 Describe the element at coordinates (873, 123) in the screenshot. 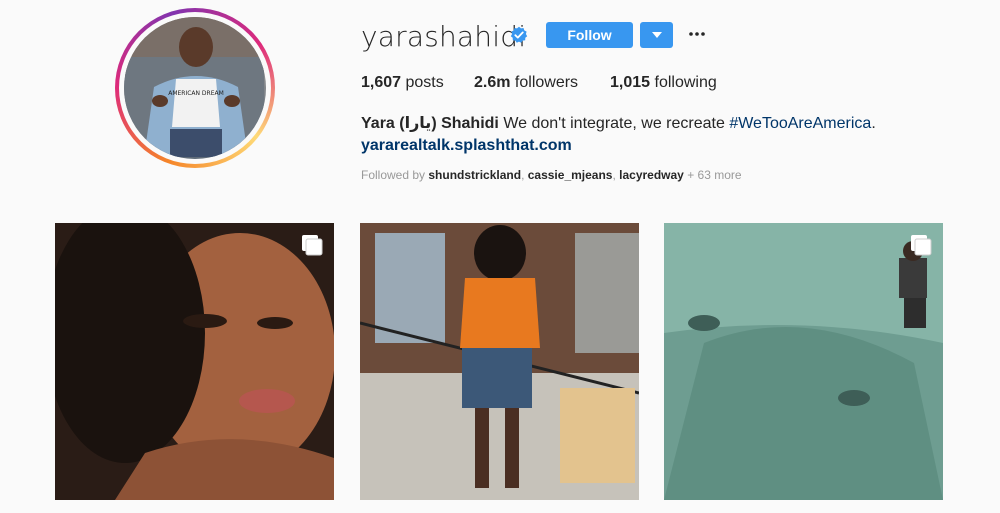

I see `bio-suffix: .` at that location.